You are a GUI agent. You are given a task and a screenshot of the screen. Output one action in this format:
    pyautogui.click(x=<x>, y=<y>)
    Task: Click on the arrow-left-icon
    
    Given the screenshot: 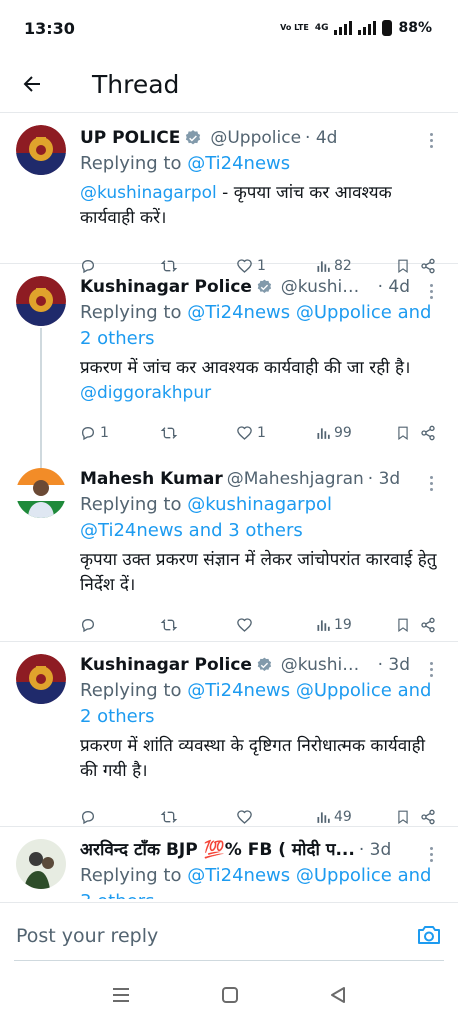 What is the action you would take?
    pyautogui.click(x=31, y=84)
    